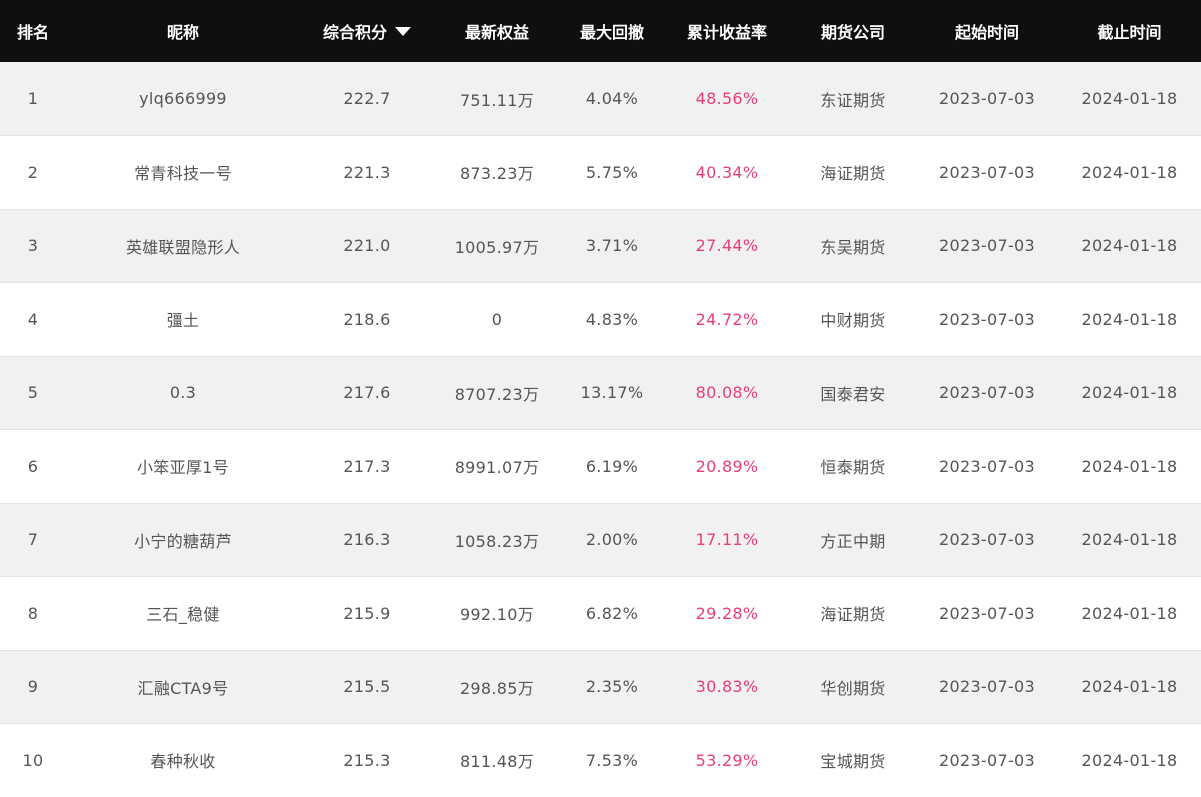  Describe the element at coordinates (853, 393) in the screenshot. I see `company-cell: 国泰君安` at that location.